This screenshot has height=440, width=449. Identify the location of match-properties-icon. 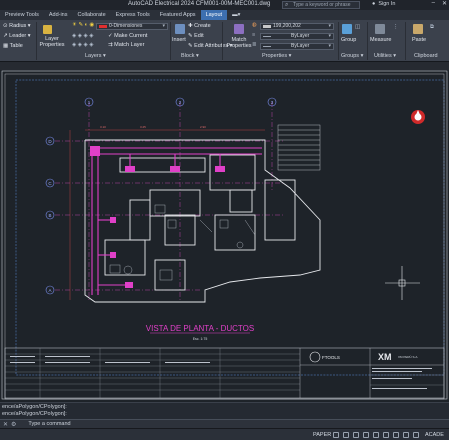
(239, 29).